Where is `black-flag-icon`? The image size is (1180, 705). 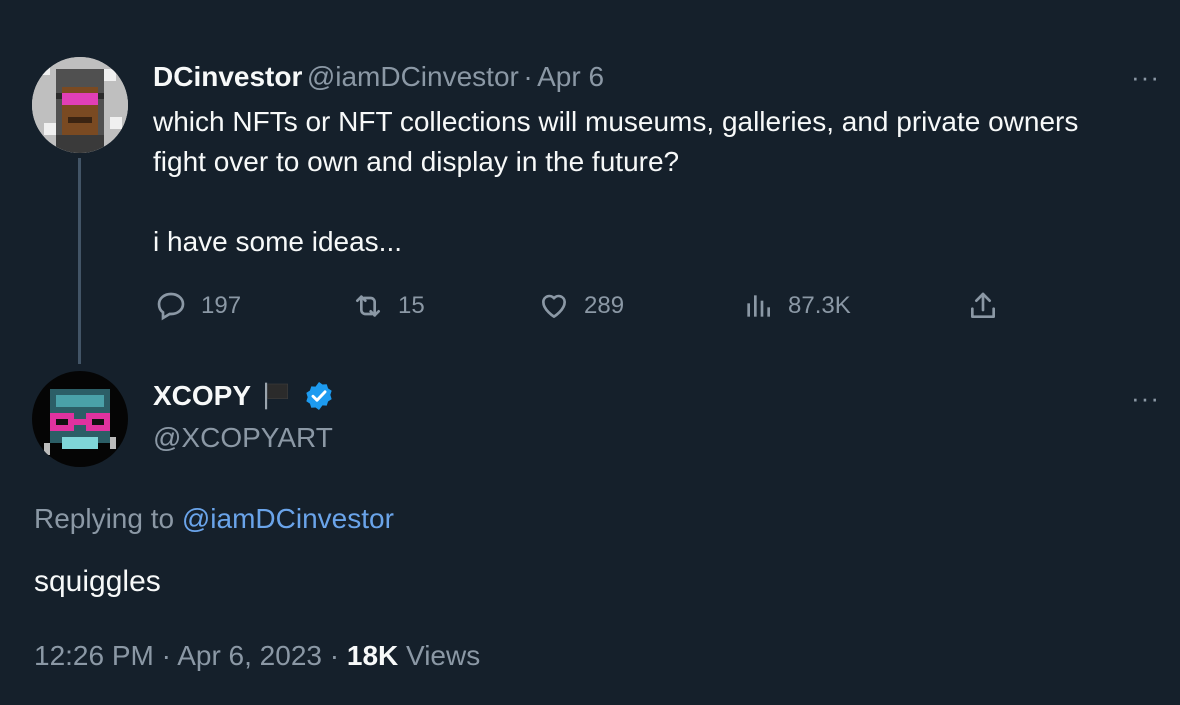 black-flag-icon is located at coordinates (277, 396).